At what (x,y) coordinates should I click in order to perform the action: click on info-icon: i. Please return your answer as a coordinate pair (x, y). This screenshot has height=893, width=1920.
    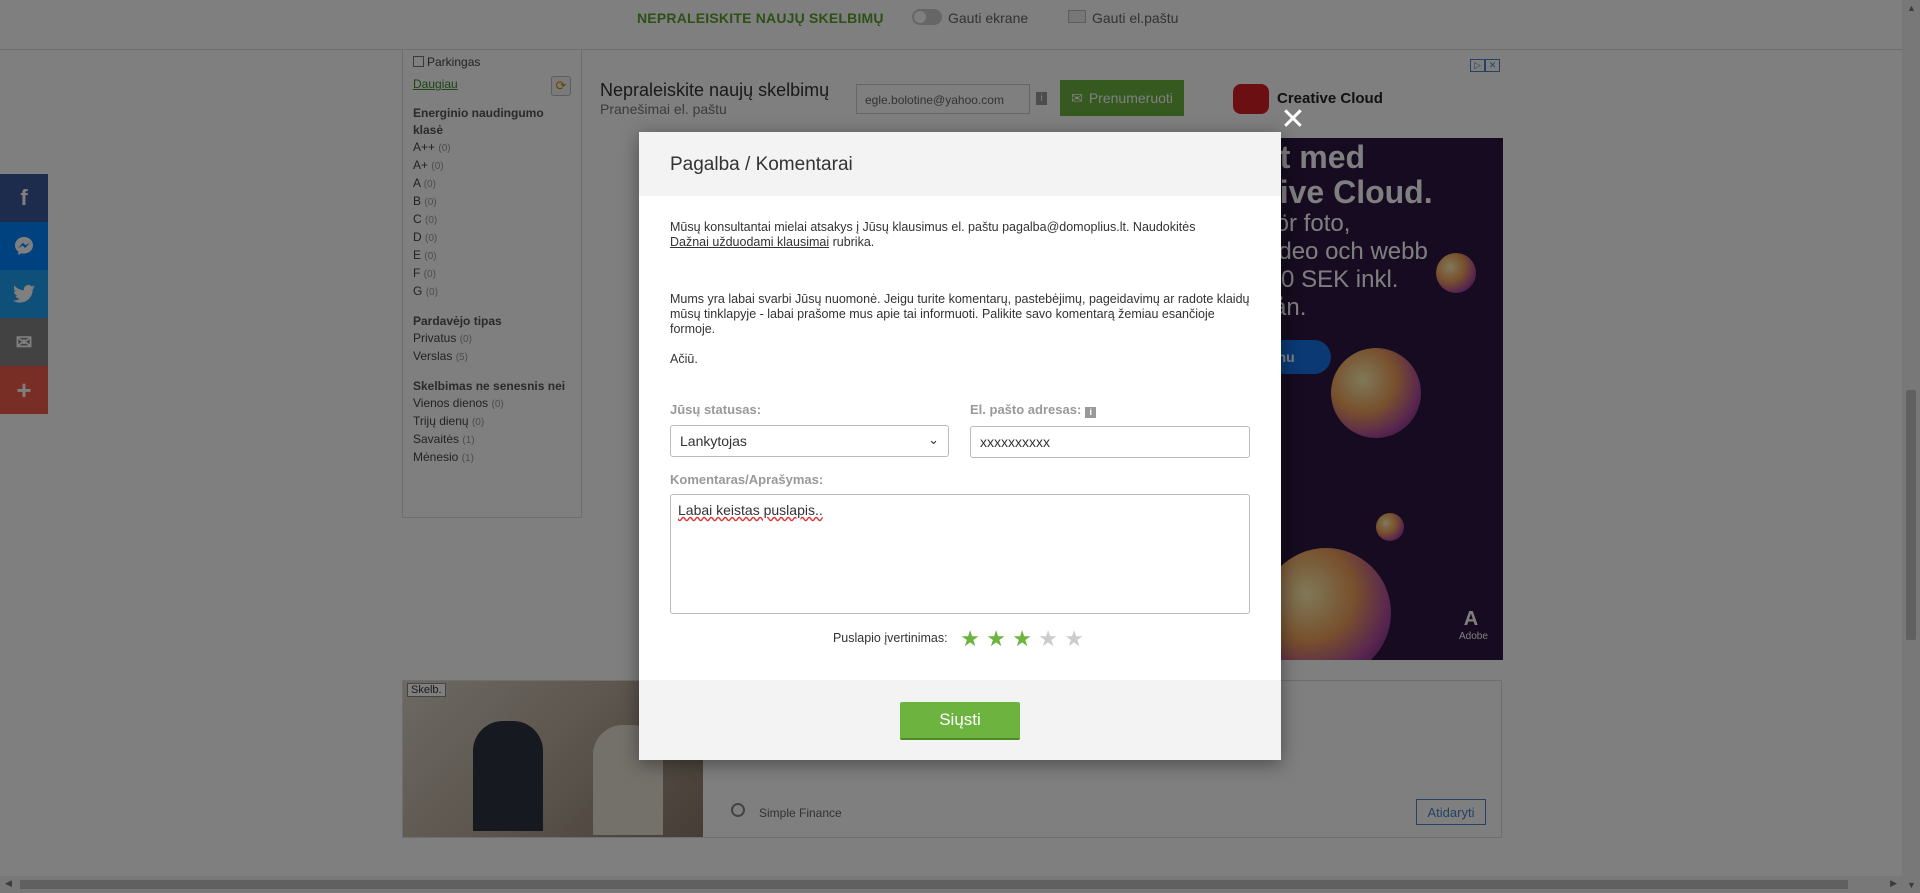
    Looking at the image, I should click on (1091, 412).